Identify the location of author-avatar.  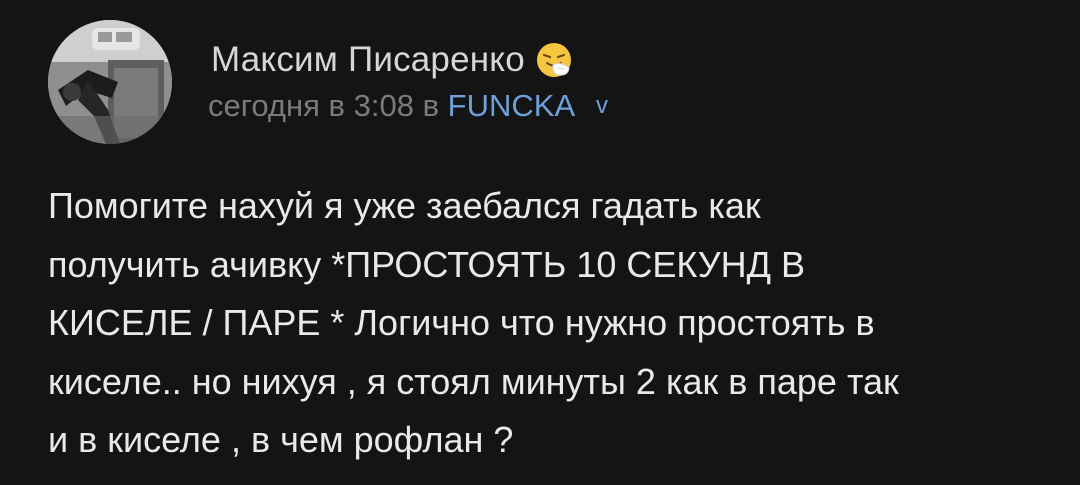
(110, 82).